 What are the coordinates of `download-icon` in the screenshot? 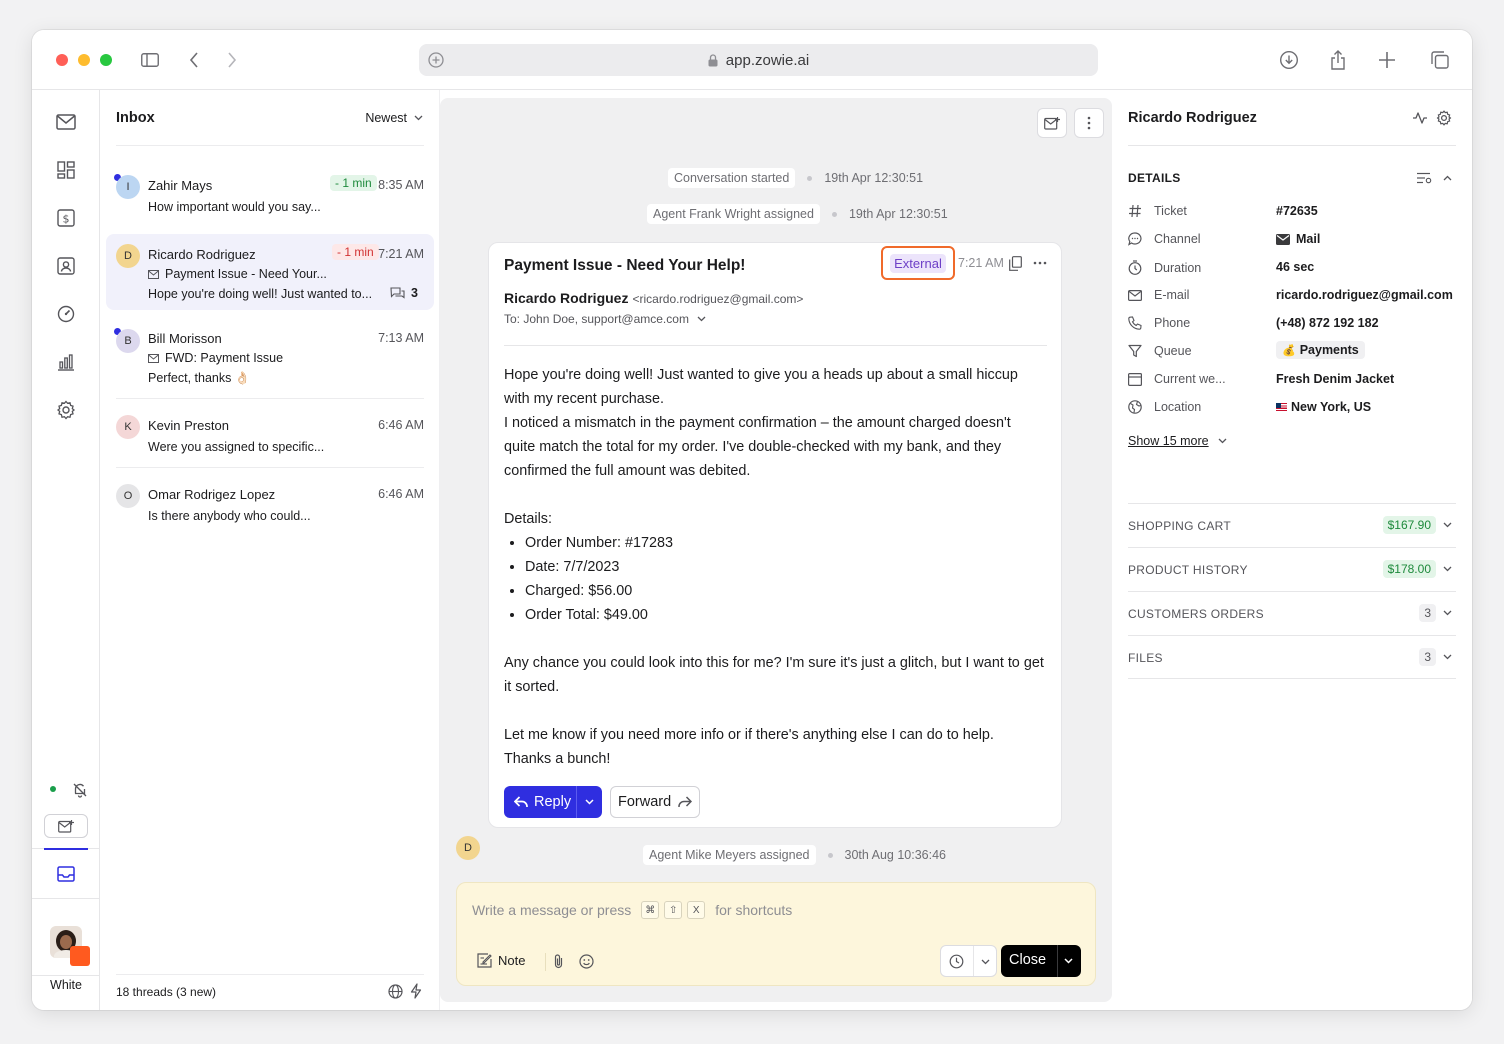 It's located at (1289, 60).